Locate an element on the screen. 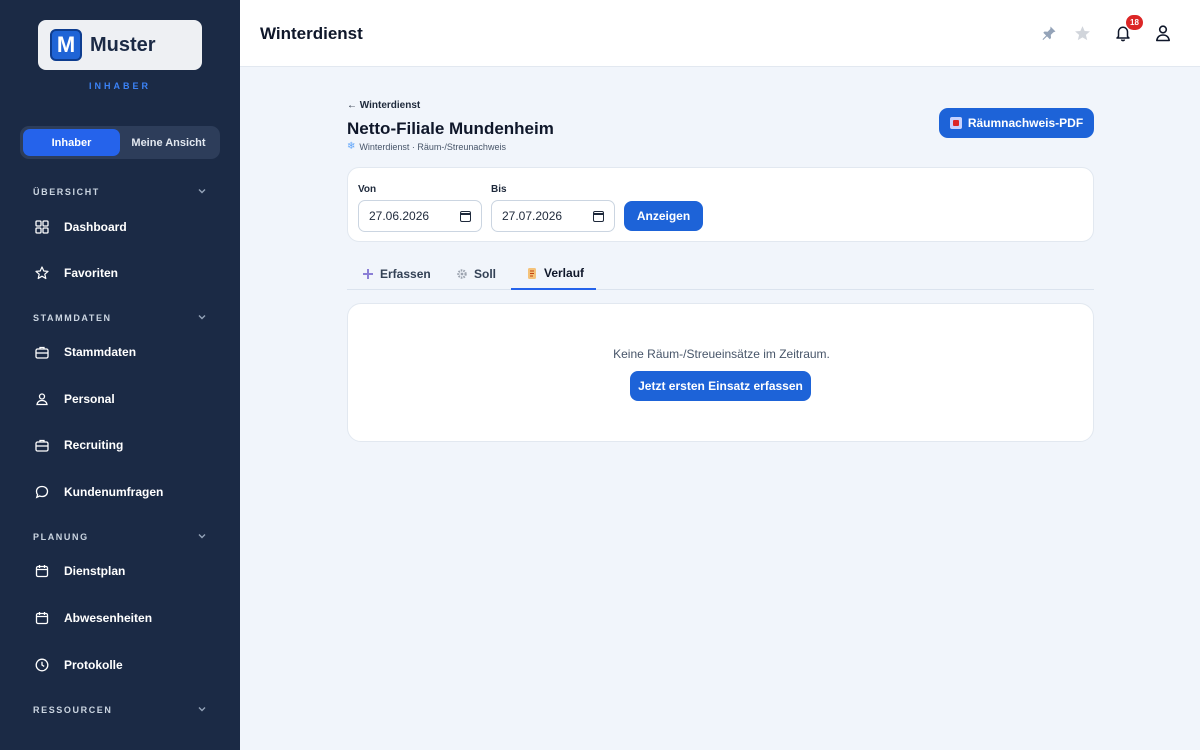  tab-label: Verlauf is located at coordinates (564, 273).